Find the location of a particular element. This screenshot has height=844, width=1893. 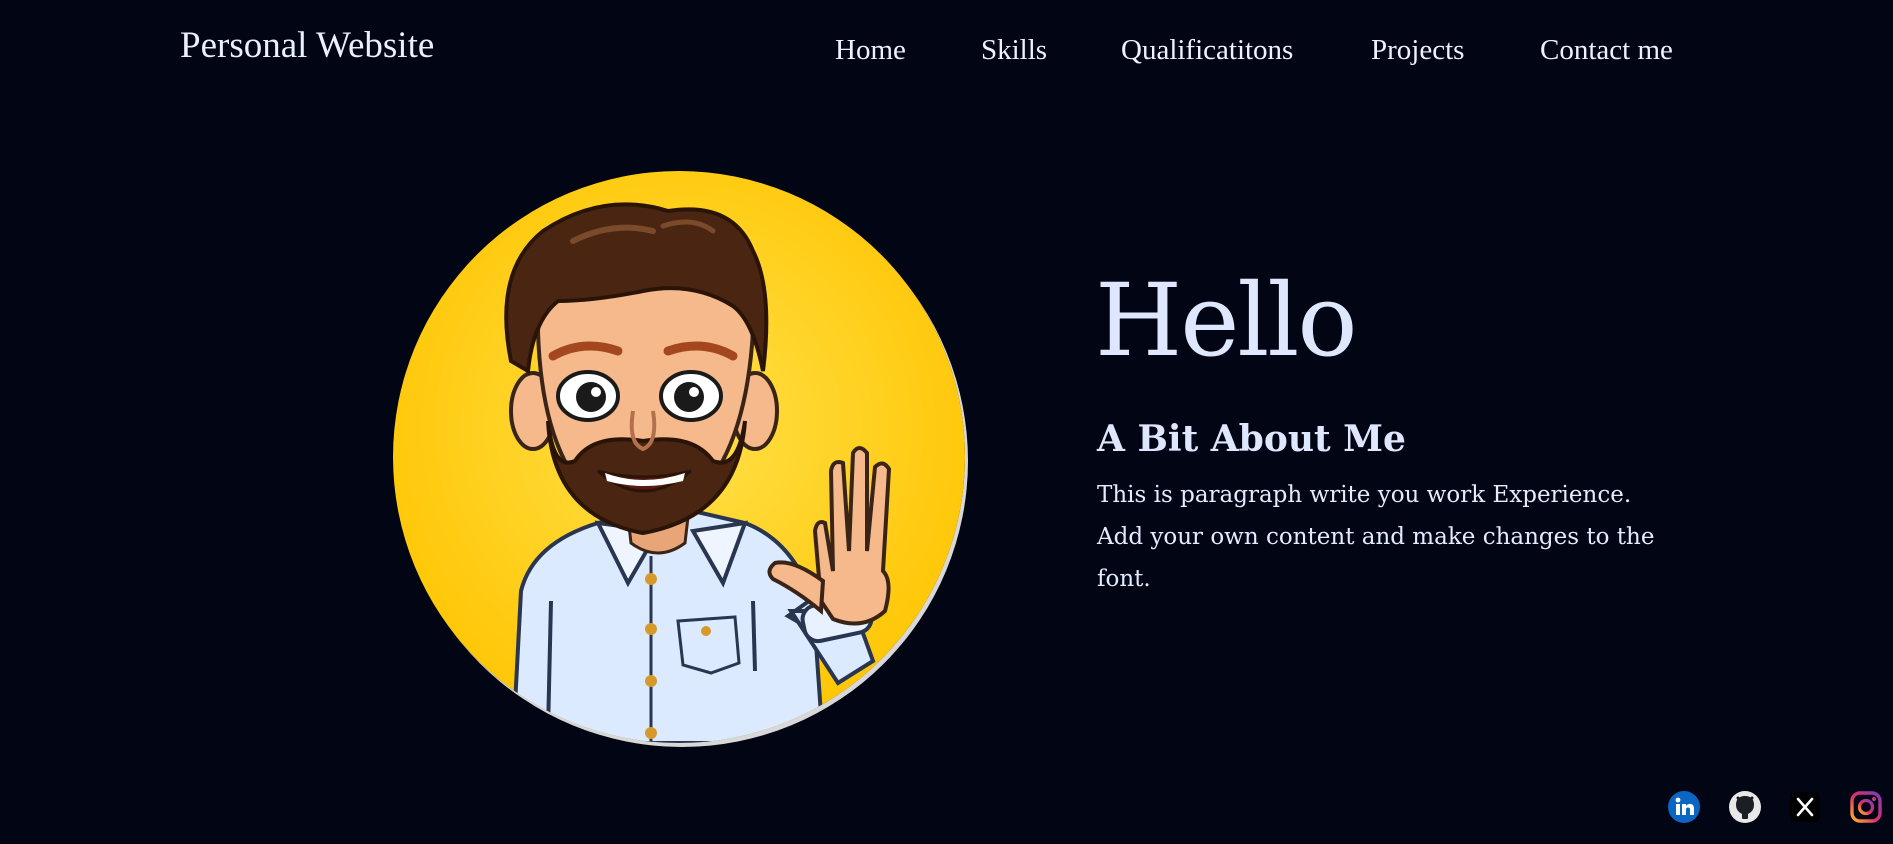

nav-projects: Projects is located at coordinates (1417, 50).